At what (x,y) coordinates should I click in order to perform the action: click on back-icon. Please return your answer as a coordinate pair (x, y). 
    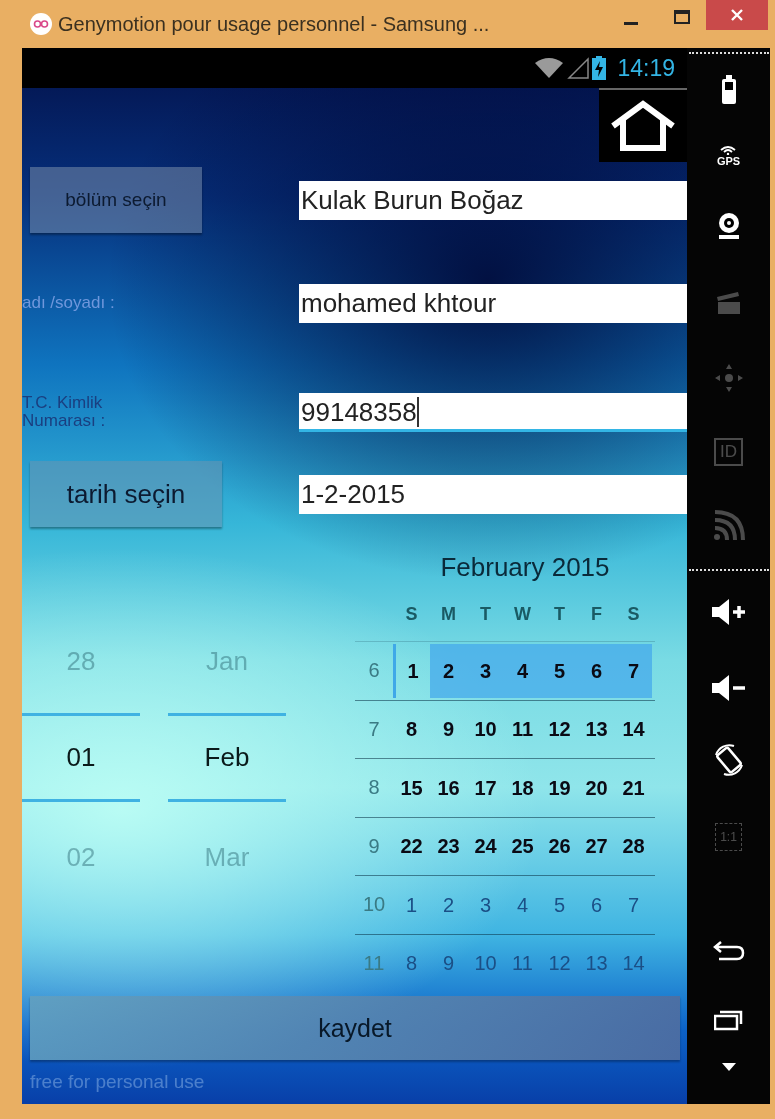
    Looking at the image, I should click on (728, 951).